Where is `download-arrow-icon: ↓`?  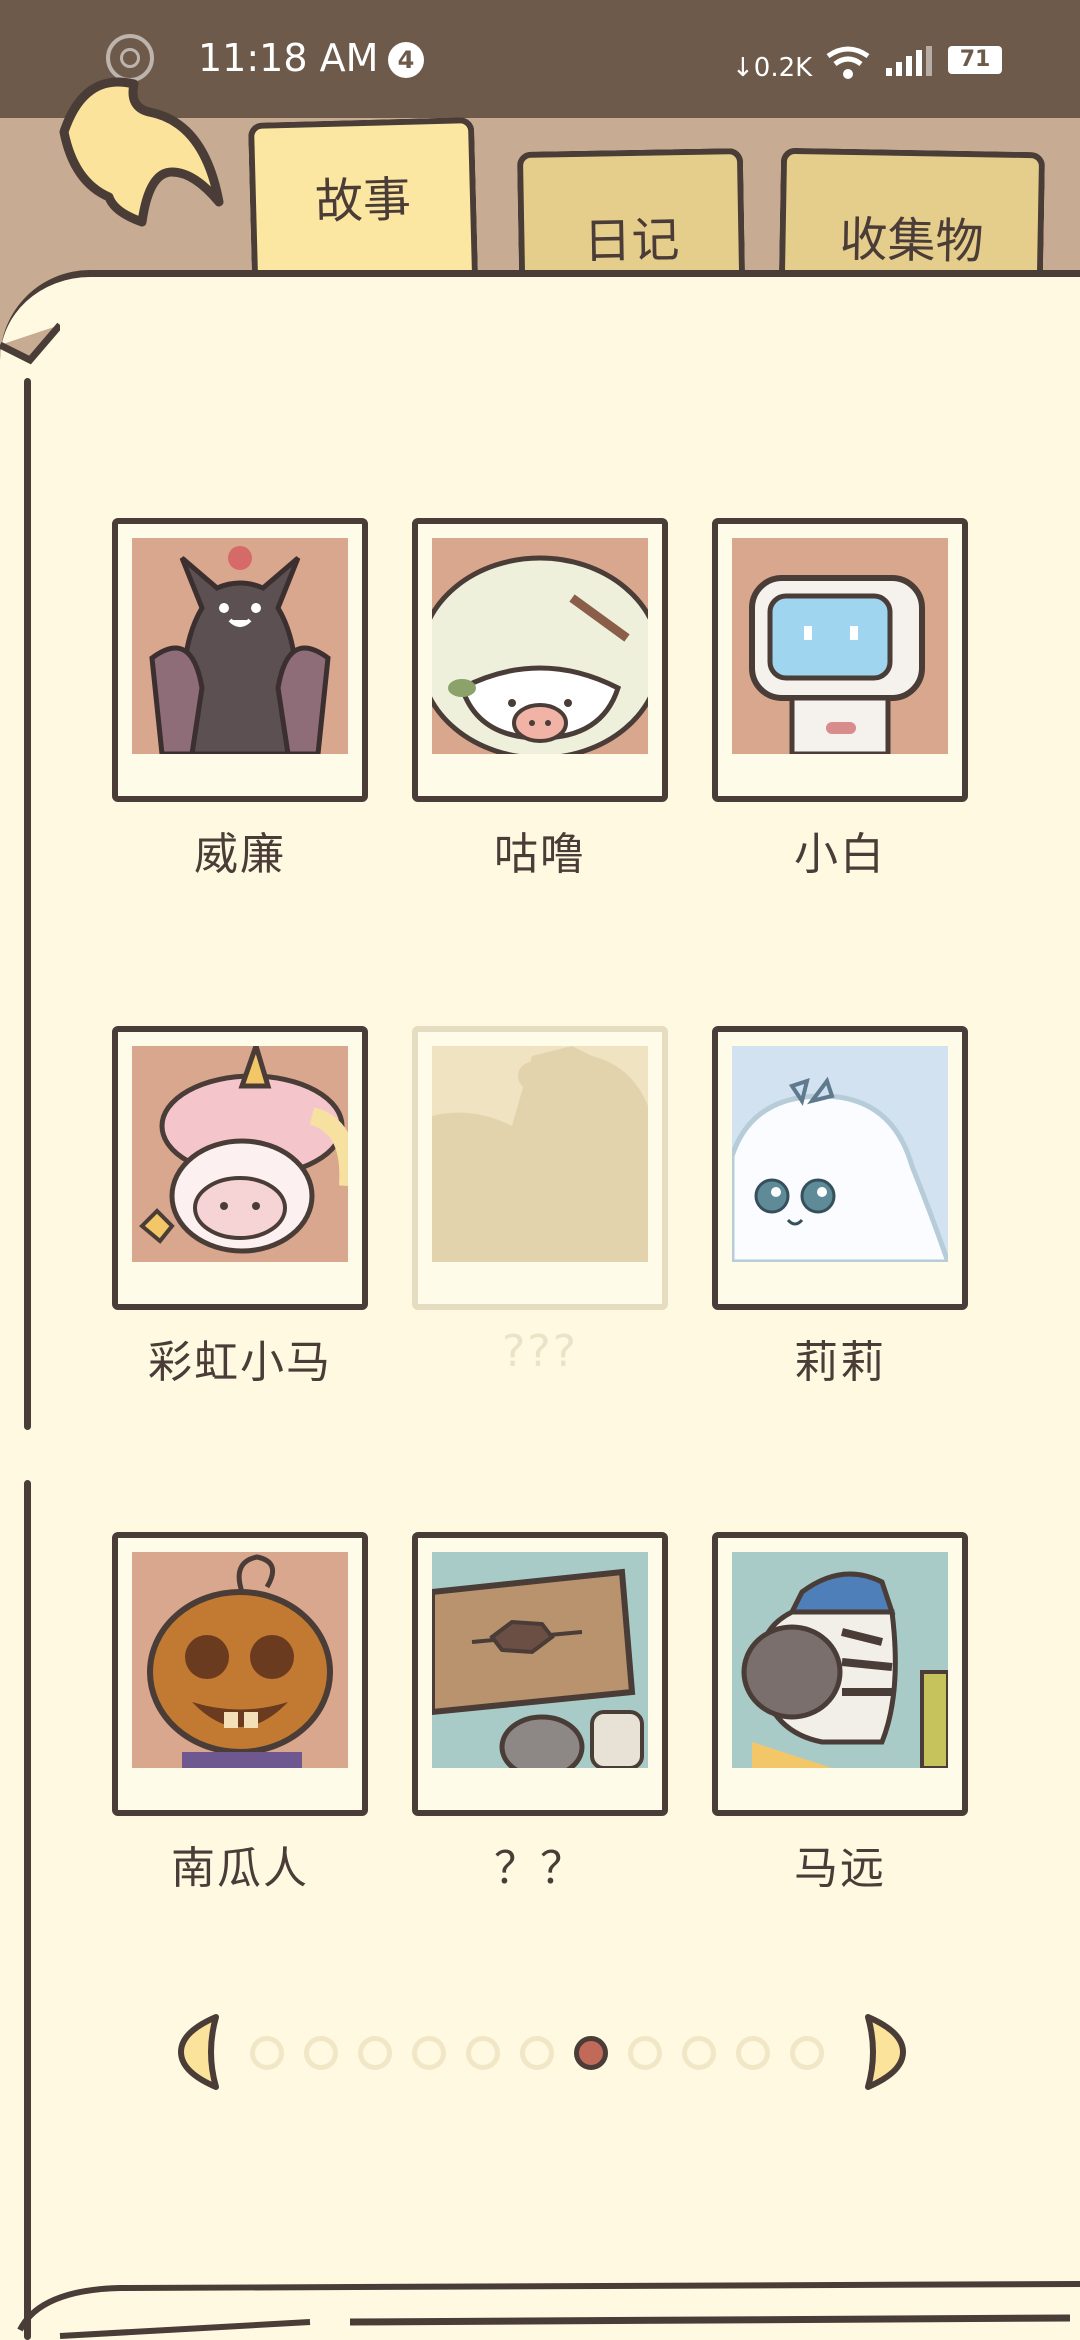 download-arrow-icon: ↓ is located at coordinates (743, 68).